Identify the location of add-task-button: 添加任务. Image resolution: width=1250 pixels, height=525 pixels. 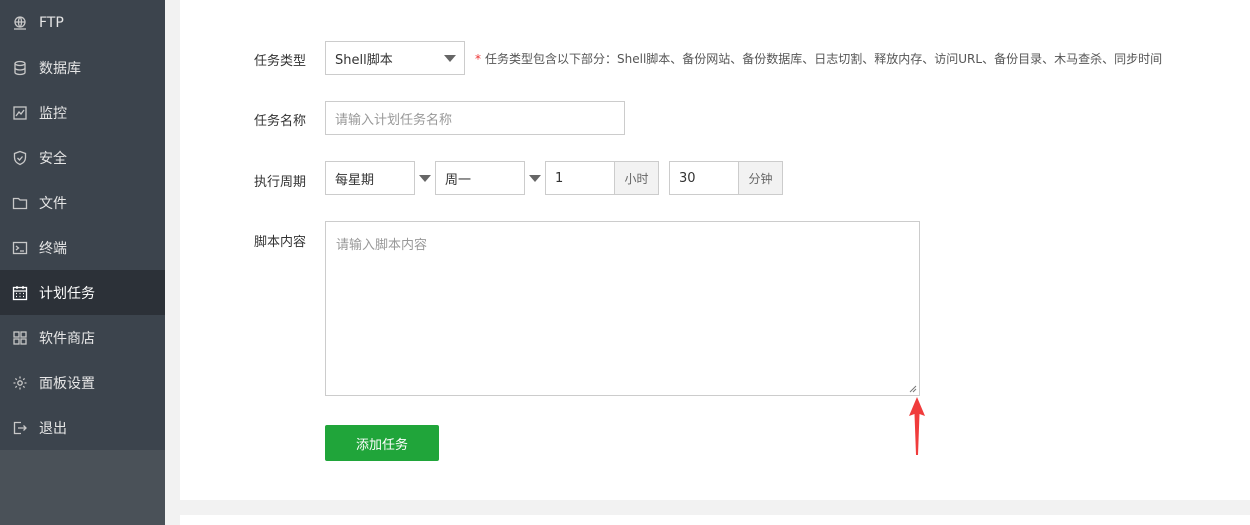
(382, 443).